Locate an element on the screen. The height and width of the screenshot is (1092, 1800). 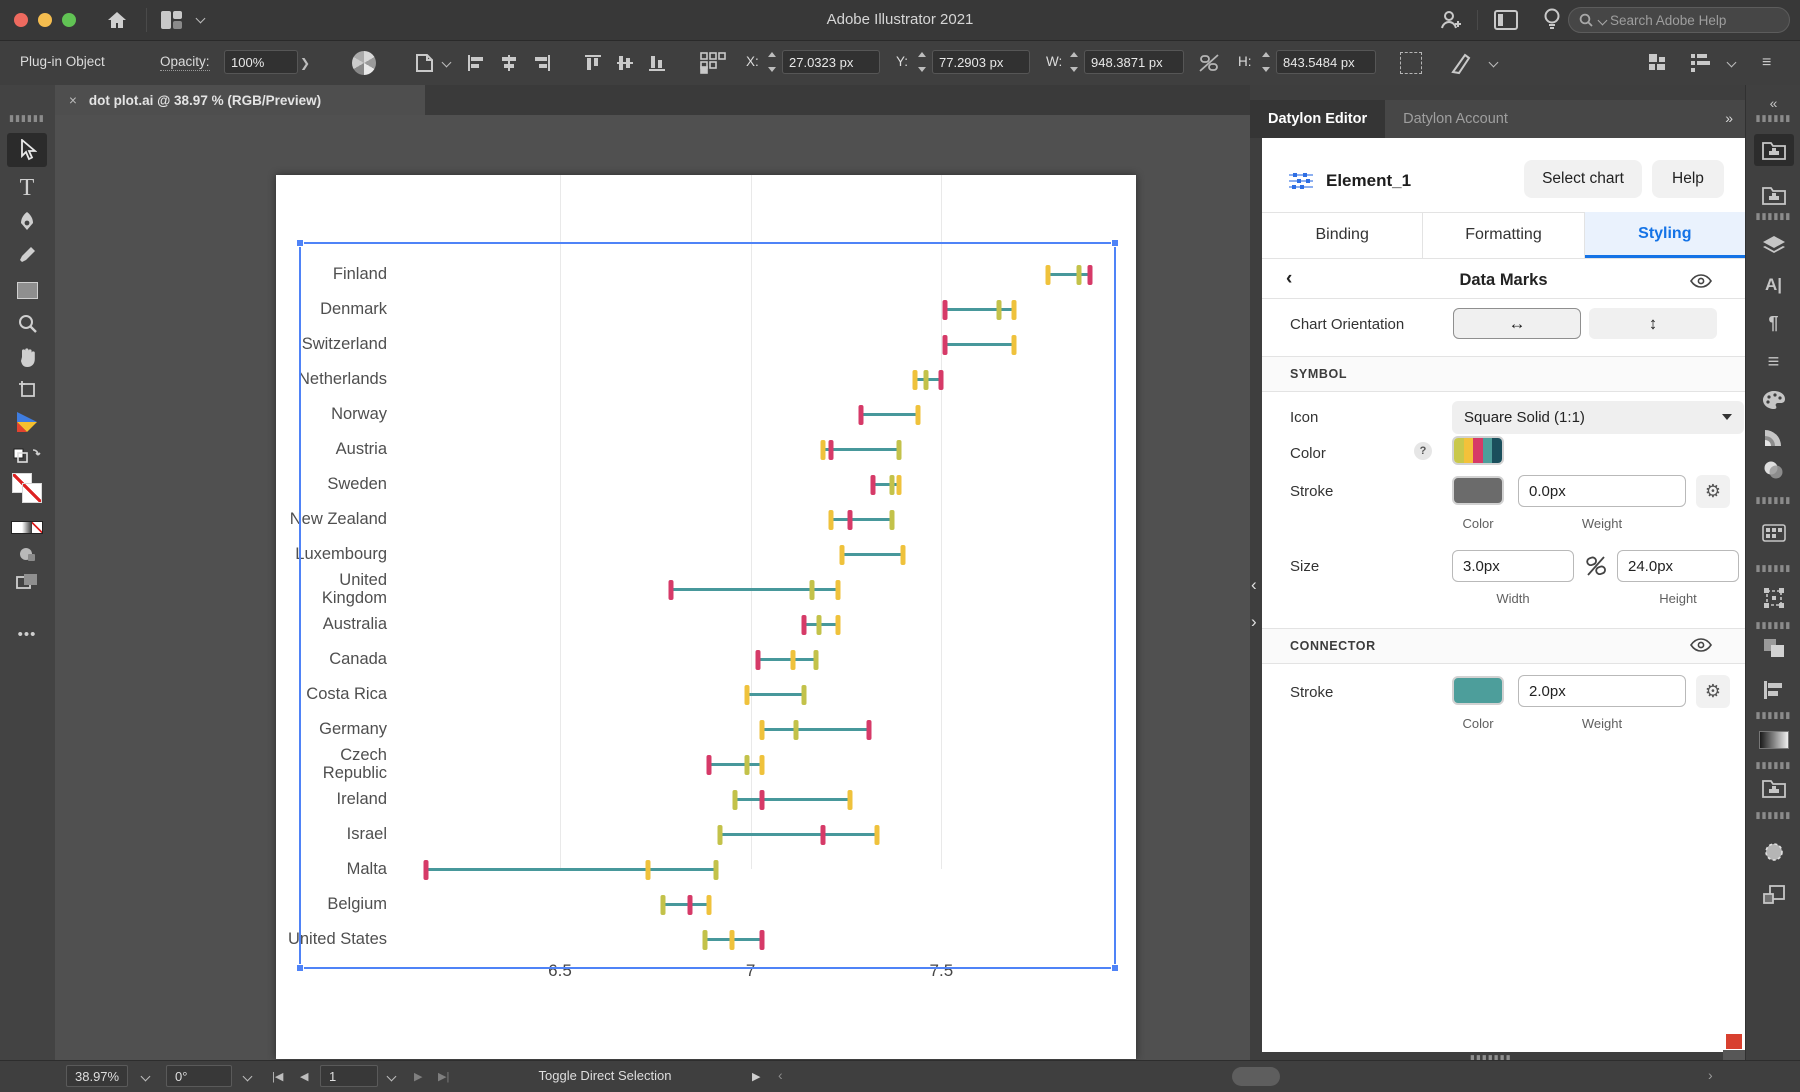
select-chart-button: Select chart is located at coordinates (1583, 179).